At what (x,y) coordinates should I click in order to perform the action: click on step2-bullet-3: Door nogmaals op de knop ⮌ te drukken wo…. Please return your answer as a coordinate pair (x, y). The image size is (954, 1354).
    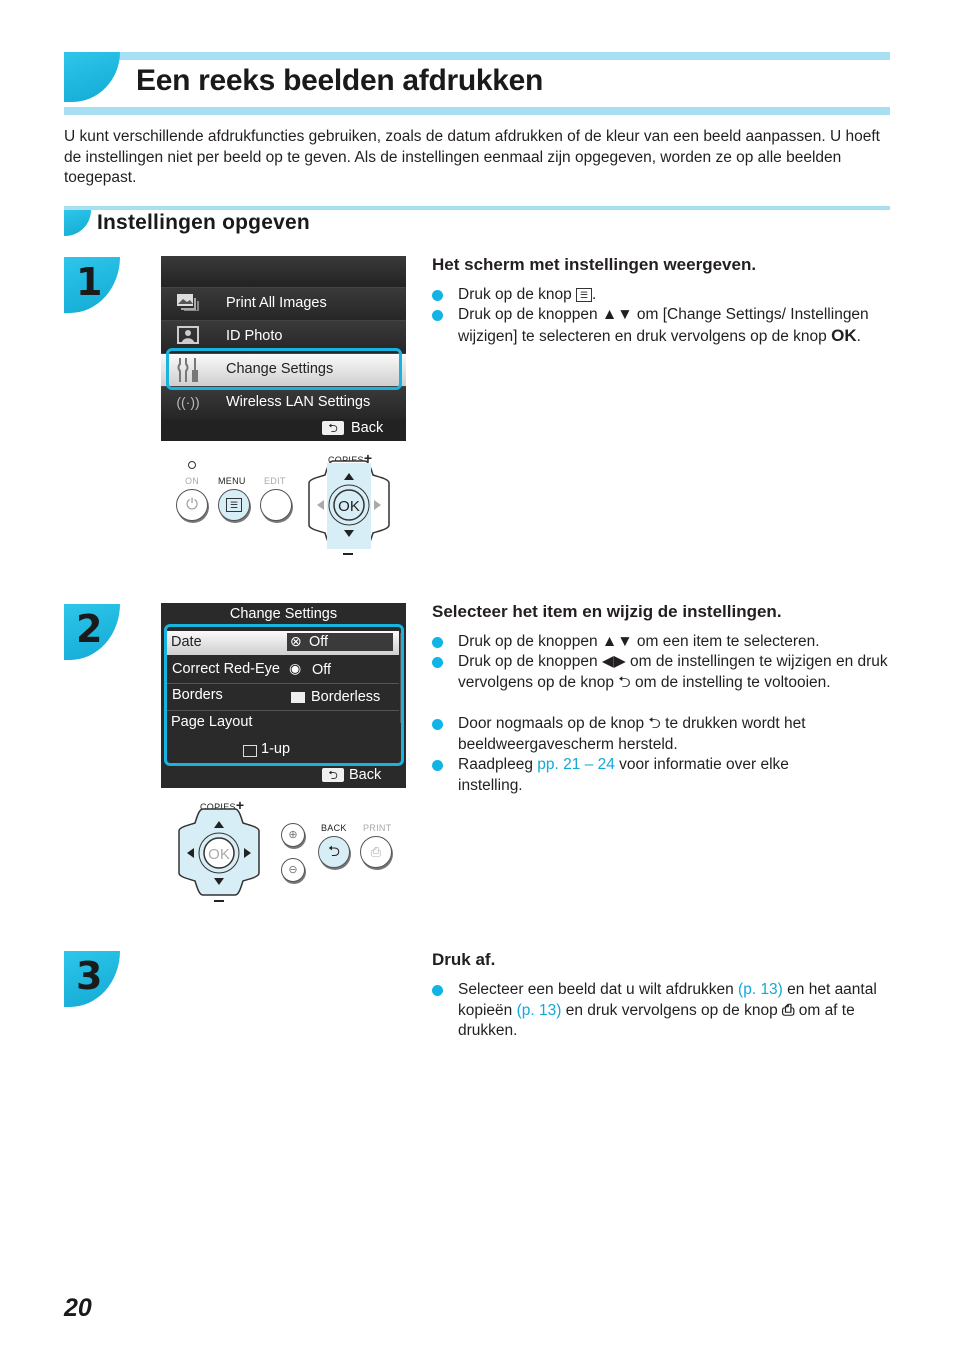
    Looking at the image, I should click on (650, 734).